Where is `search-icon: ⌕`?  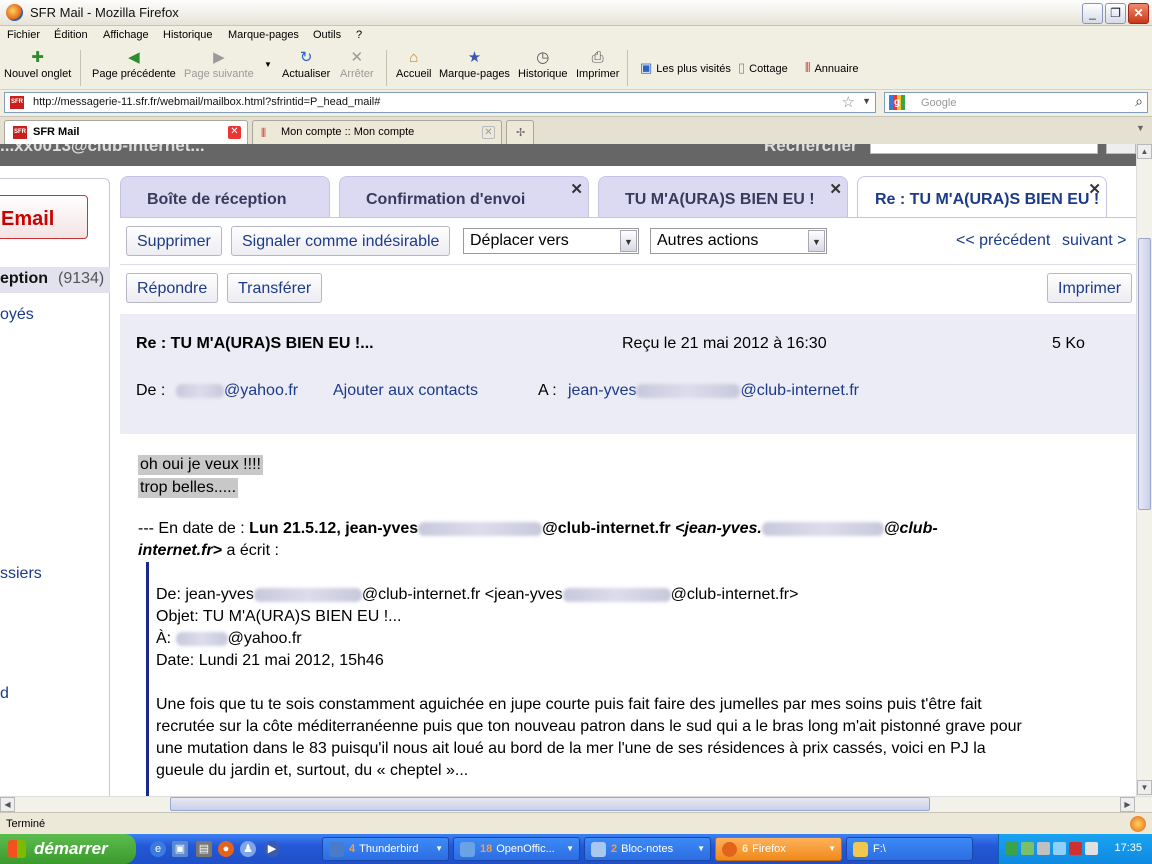
search-icon: ⌕ is located at coordinates (1139, 101).